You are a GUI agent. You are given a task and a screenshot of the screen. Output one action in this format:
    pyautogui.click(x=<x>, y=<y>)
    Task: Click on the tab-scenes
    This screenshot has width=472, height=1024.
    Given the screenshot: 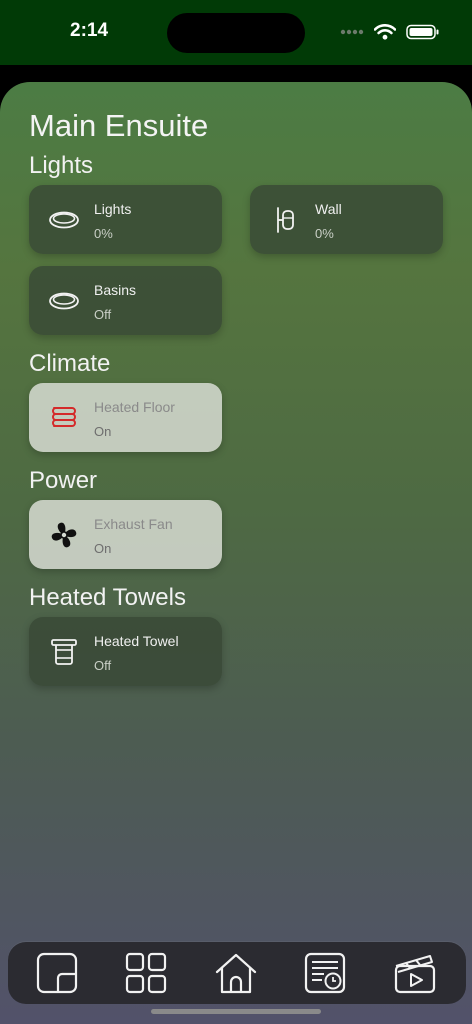 What is the action you would take?
    pyautogui.click(x=415, y=973)
    